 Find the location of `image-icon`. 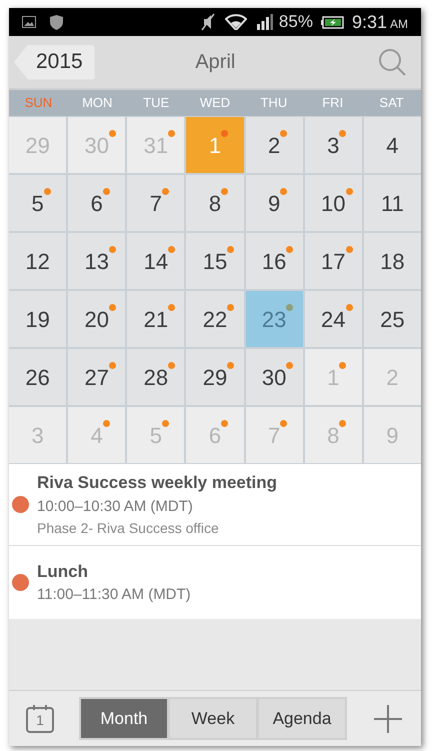

image-icon is located at coordinates (29, 22).